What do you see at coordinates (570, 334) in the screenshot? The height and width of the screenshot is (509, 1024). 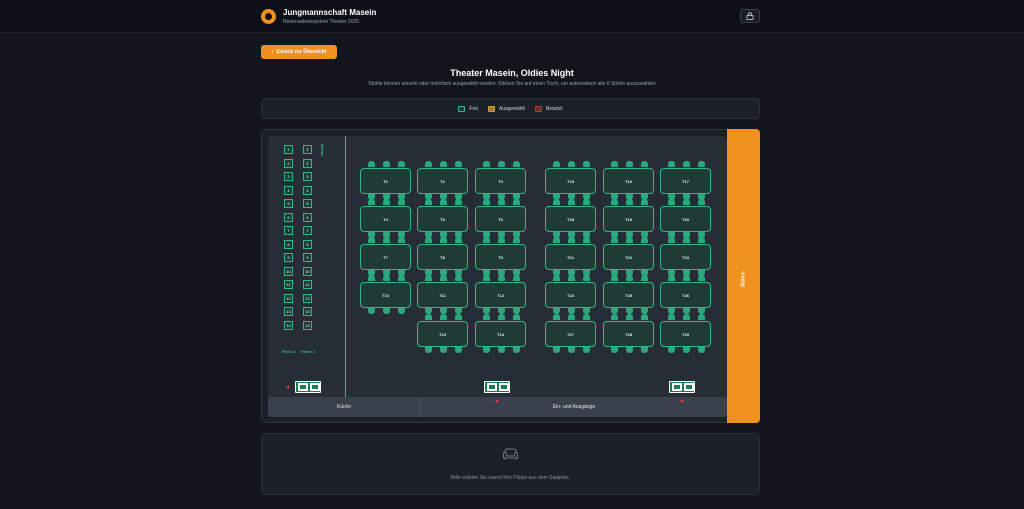 I see `table-t27: T27` at bounding box center [570, 334].